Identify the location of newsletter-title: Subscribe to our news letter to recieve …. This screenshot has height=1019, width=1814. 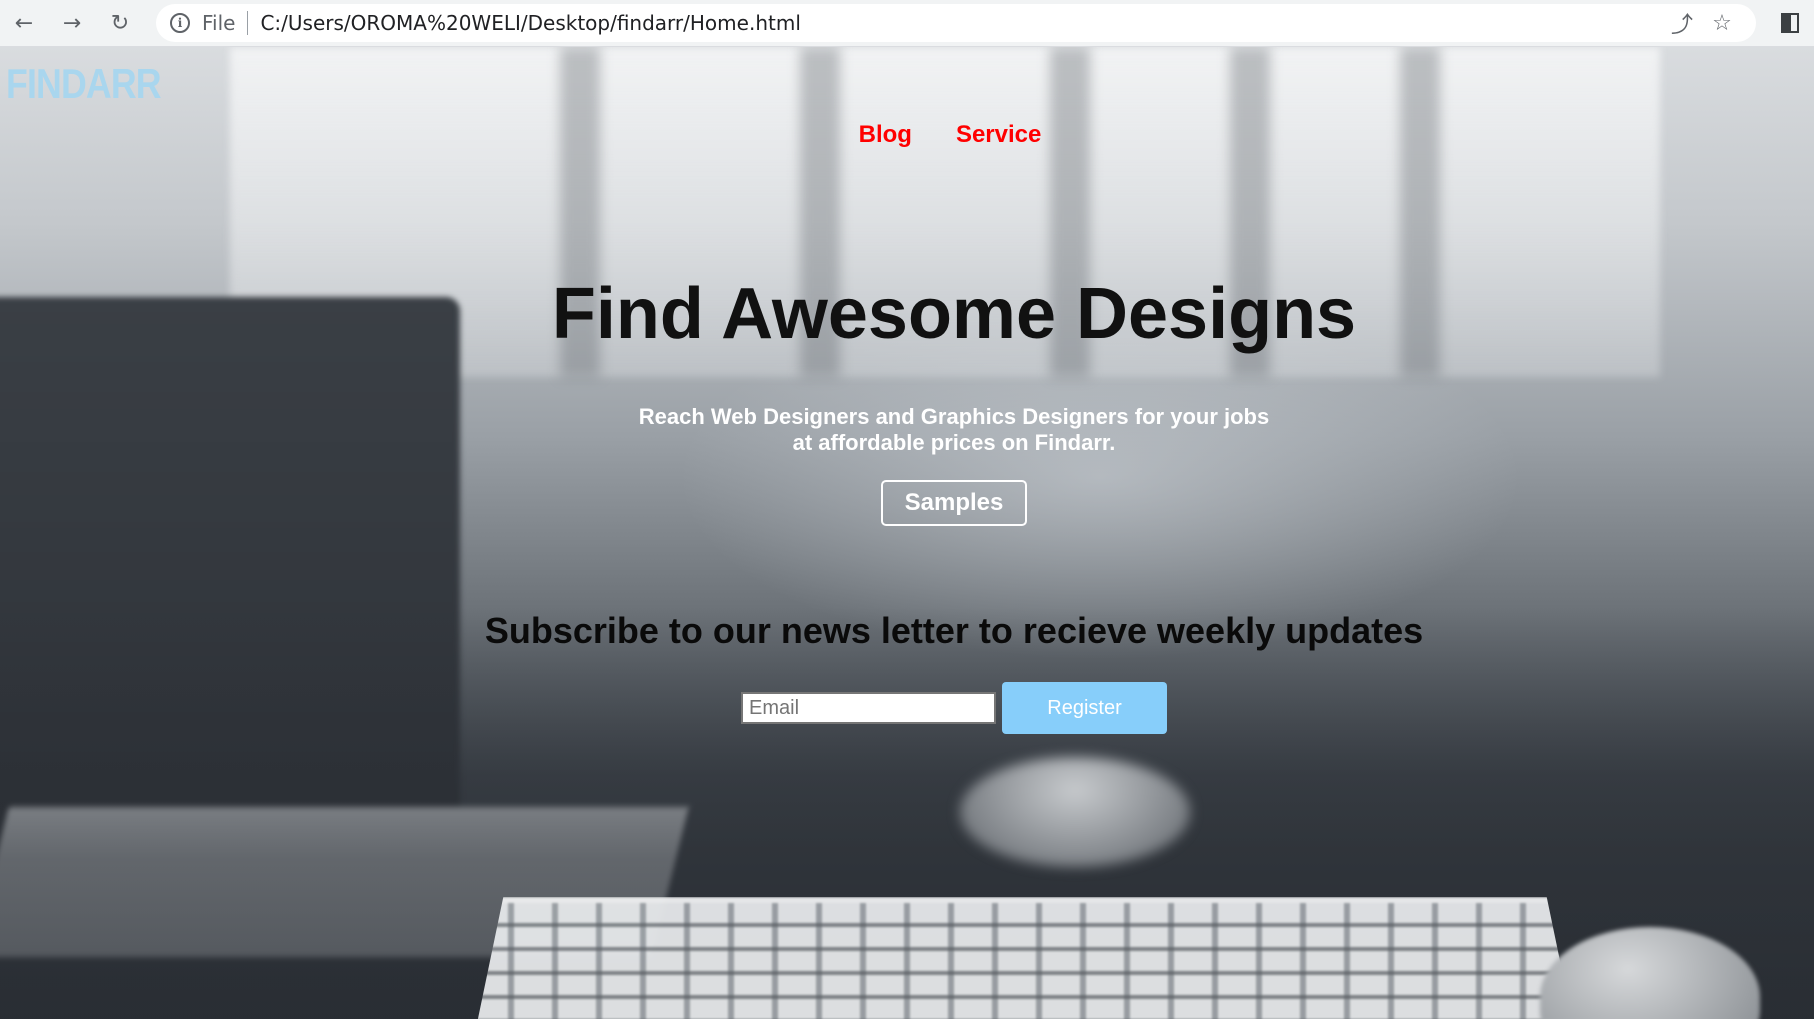
(954, 630).